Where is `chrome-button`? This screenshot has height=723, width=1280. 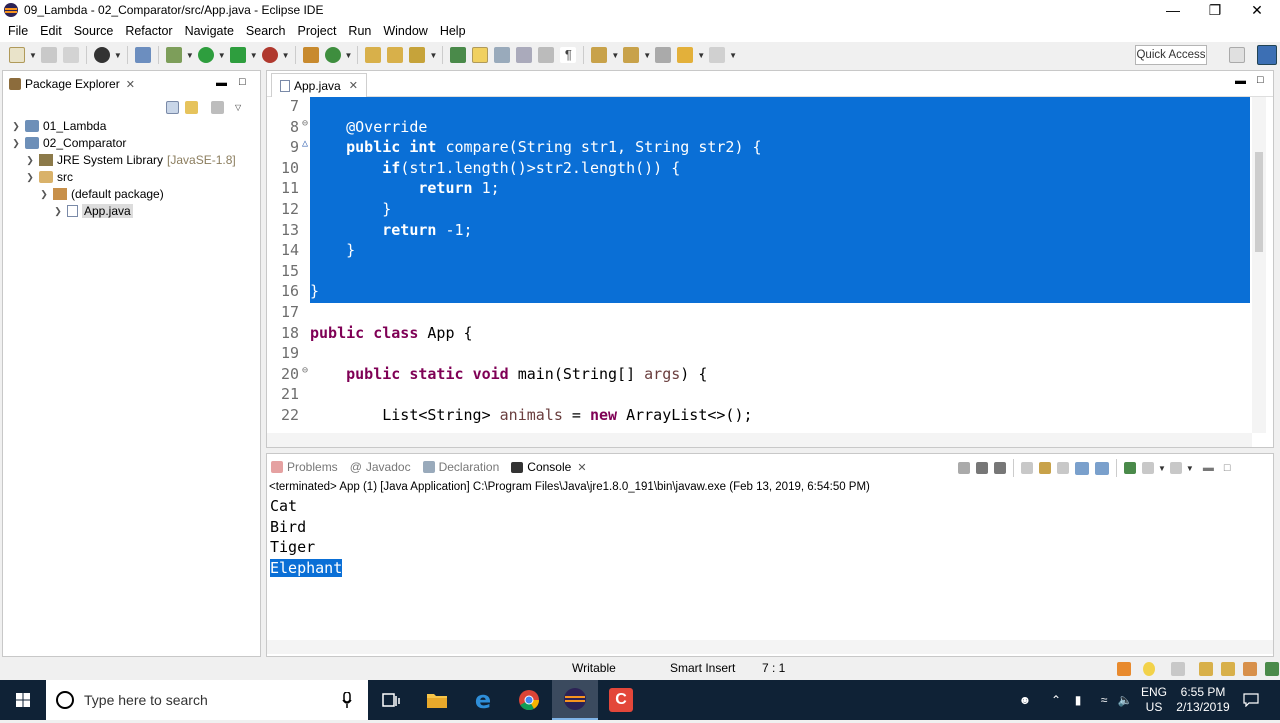 chrome-button is located at coordinates (529, 700).